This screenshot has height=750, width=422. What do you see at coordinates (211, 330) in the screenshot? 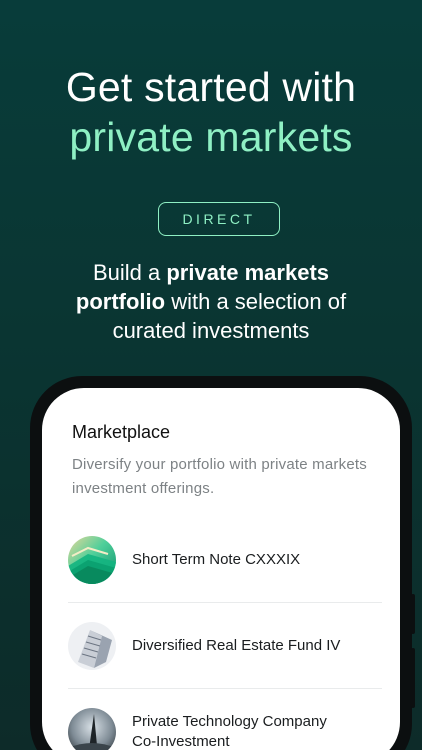
I see `subtitle-line3: curated investments` at bounding box center [211, 330].